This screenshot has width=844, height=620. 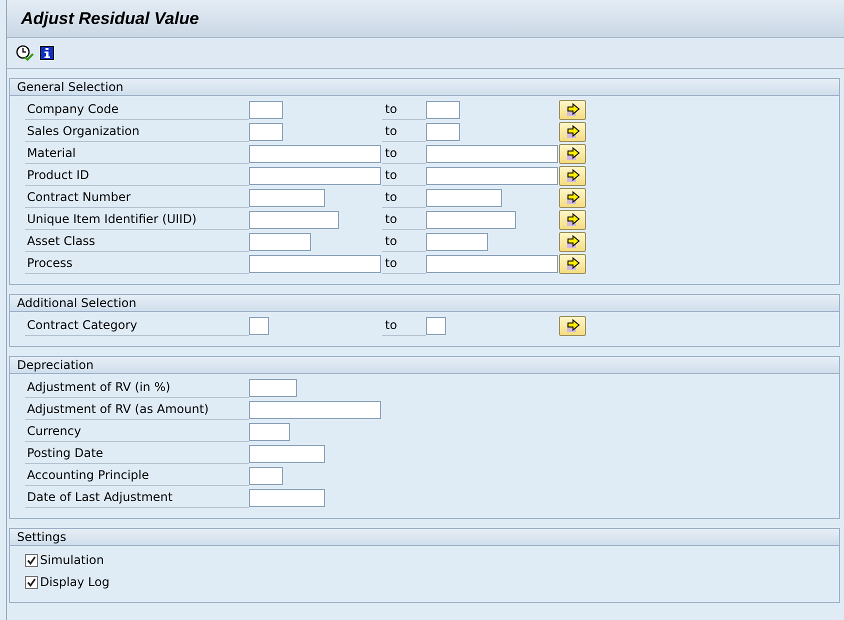 What do you see at coordinates (424, 87) in the screenshot?
I see `section-title: General Selection` at bounding box center [424, 87].